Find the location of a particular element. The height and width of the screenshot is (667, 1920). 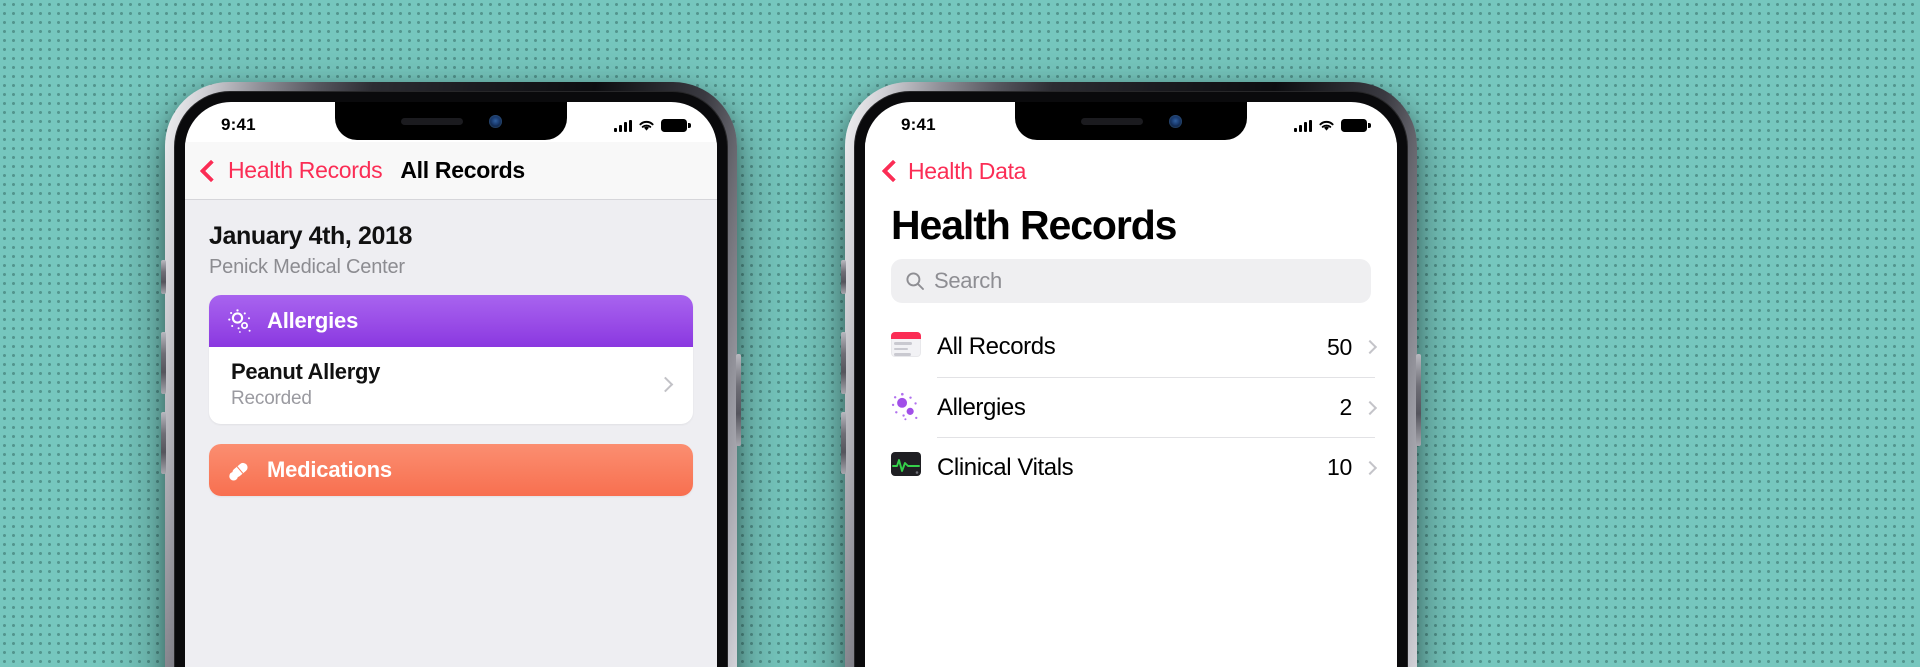

card-header-allergies: Allergies is located at coordinates (451, 321).